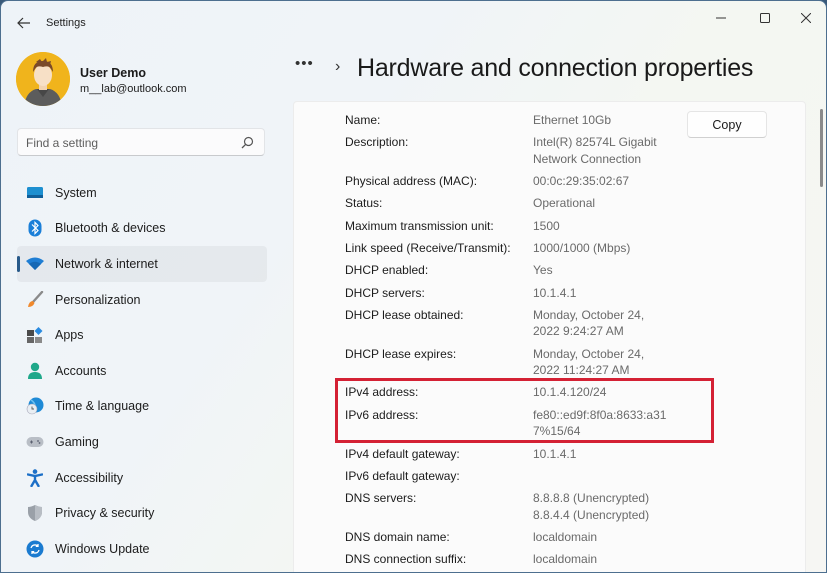  I want to click on wifi-icon, so click(35, 264).